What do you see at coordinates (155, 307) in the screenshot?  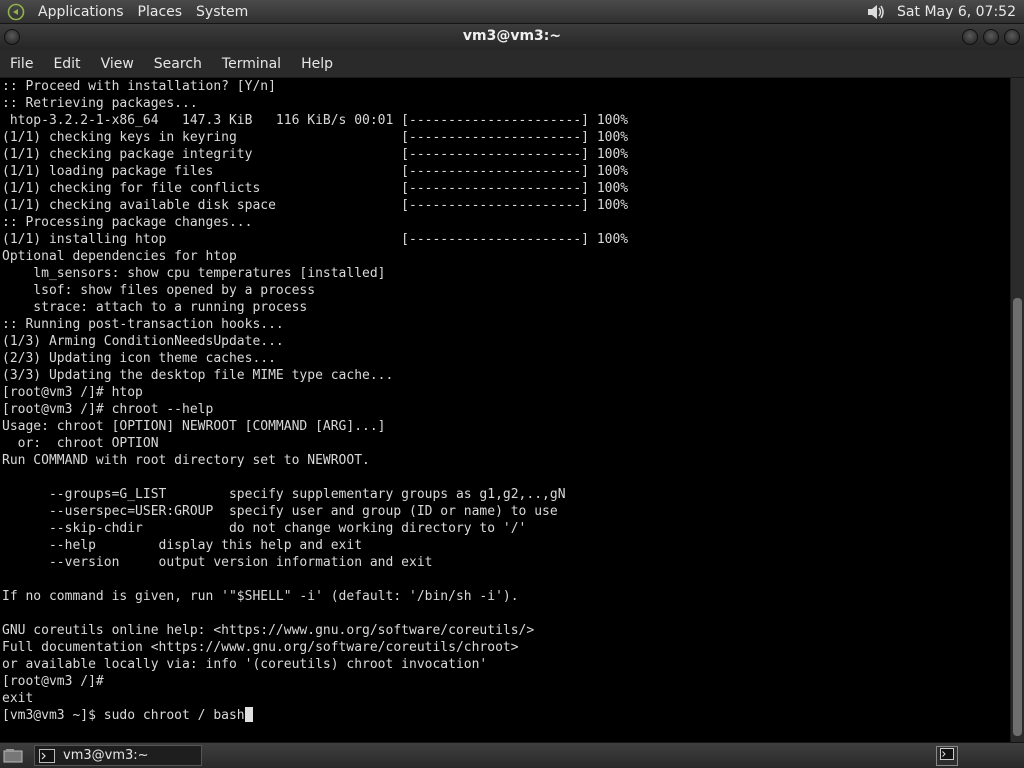 I see `terminal-line: strace: attach to a running process` at bounding box center [155, 307].